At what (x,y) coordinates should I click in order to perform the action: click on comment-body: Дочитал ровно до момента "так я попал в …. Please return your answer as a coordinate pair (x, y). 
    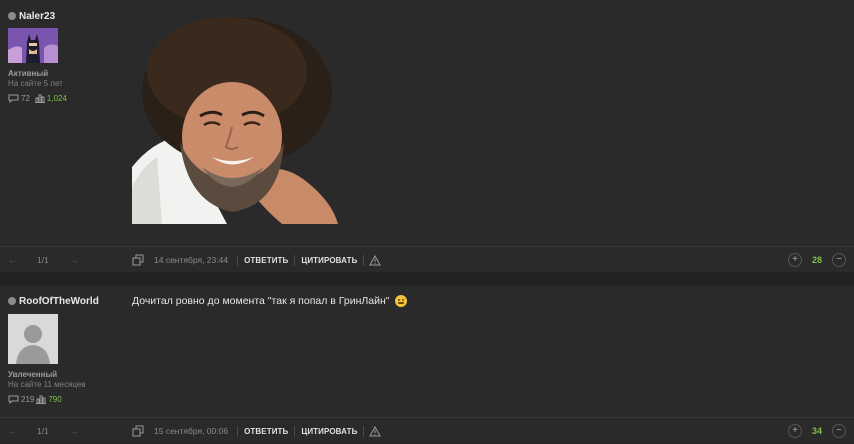
    Looking at the image, I should click on (269, 301).